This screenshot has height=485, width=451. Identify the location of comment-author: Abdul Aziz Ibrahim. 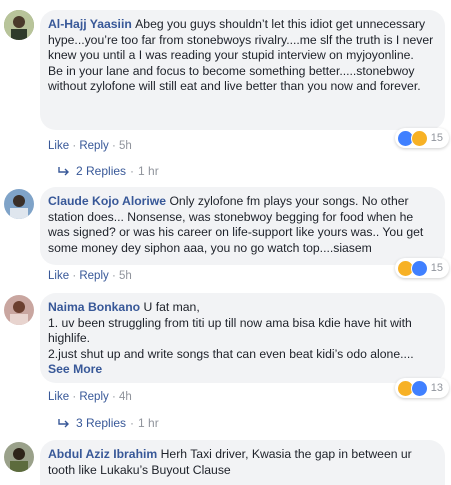
(104, 454).